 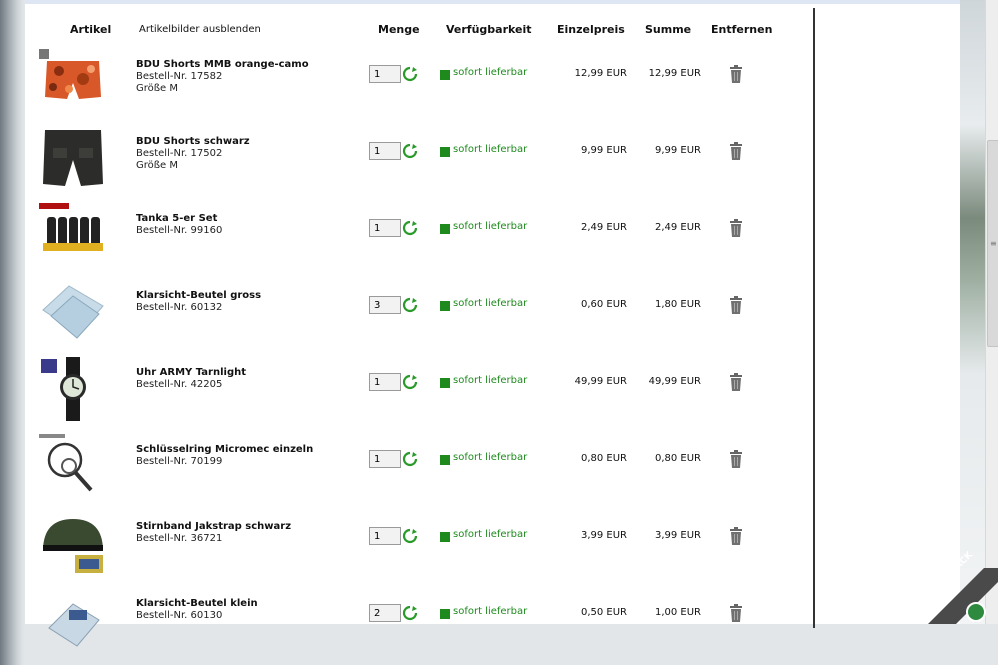 What do you see at coordinates (814, 318) in the screenshot?
I see `content-divider` at bounding box center [814, 318].